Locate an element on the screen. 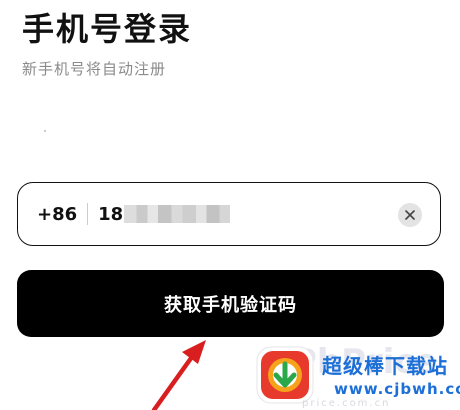 The height and width of the screenshot is (410, 460). watermark-url: www.cjbwh.com is located at coordinates (397, 389).